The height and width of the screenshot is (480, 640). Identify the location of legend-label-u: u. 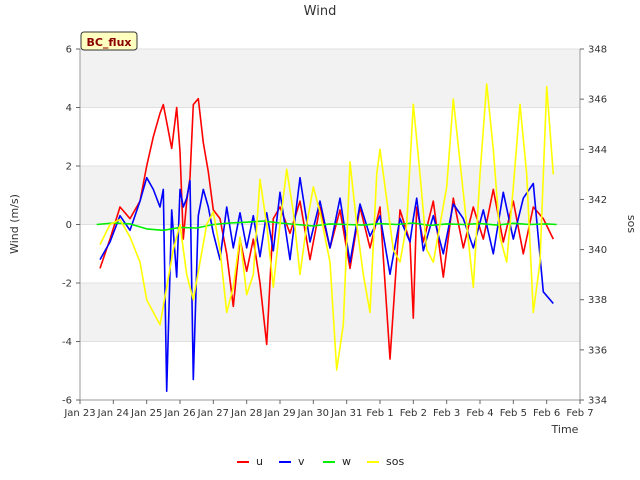
(259, 461).